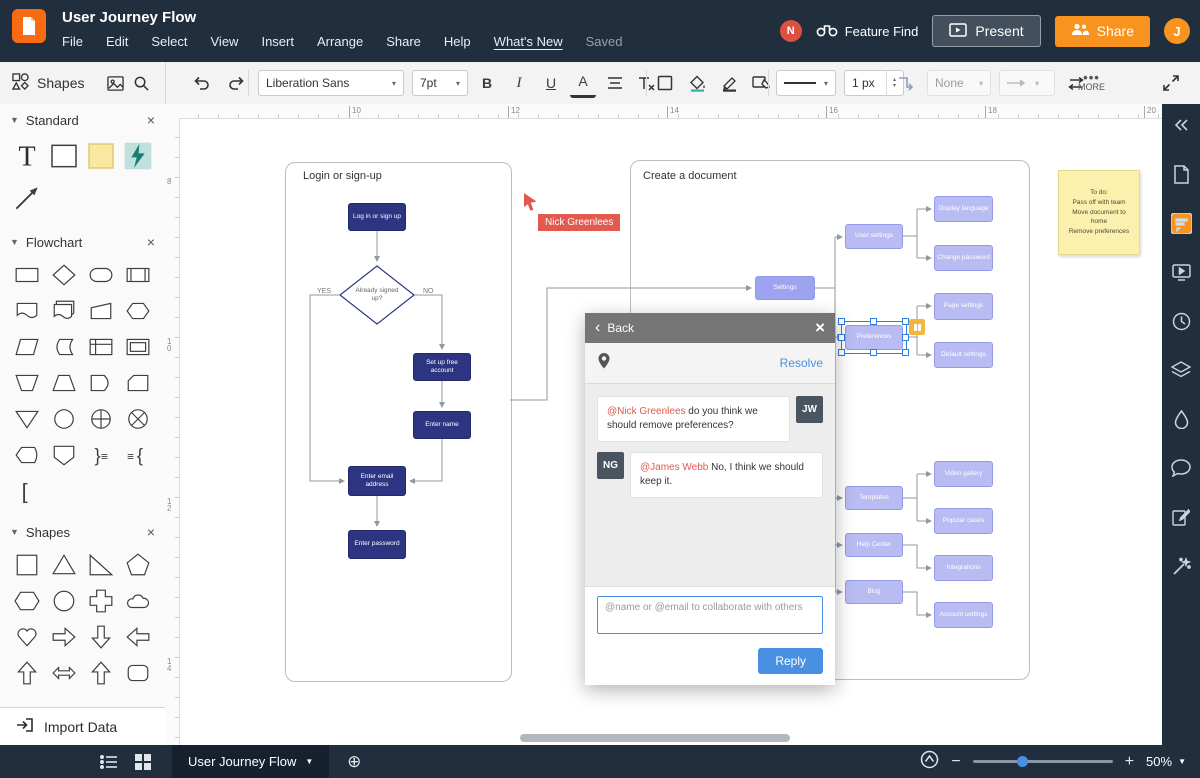  Describe the element at coordinates (26, 311) in the screenshot. I see `shape-document` at that location.